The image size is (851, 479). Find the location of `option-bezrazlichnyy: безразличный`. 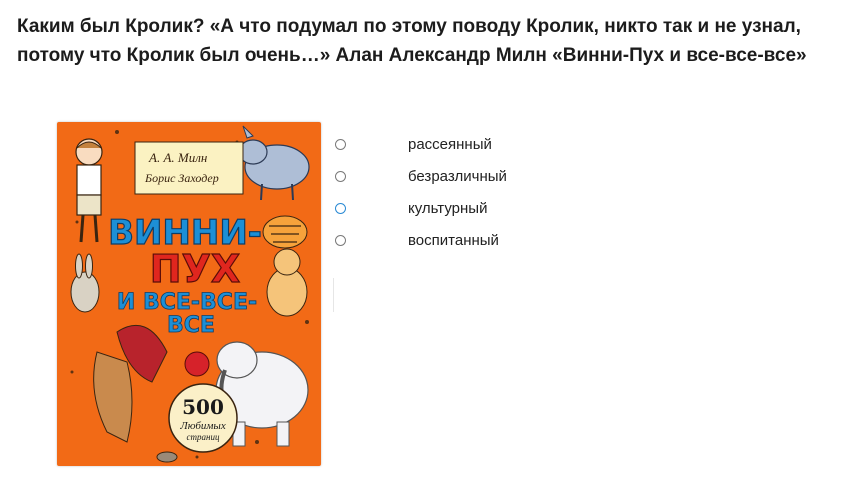

option-bezrazlichnyy: безразличный is located at coordinates (421, 176).